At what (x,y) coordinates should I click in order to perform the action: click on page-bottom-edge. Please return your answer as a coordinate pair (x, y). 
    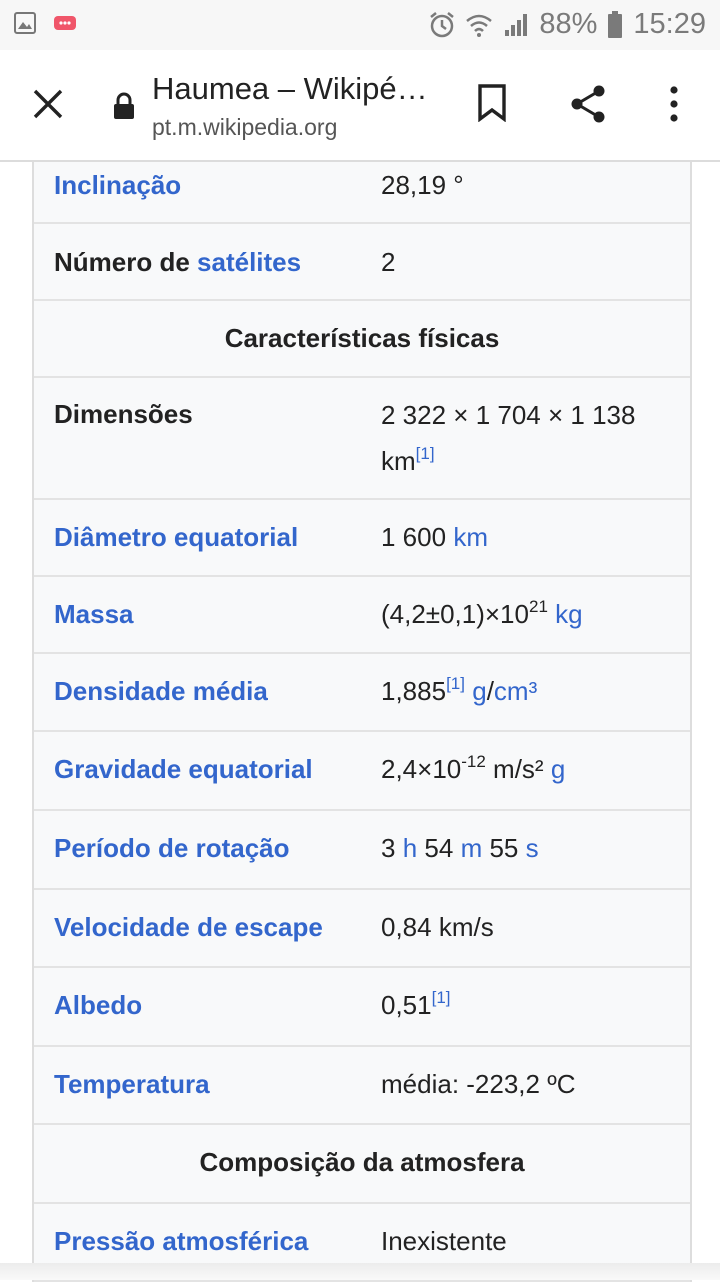
    Looking at the image, I should click on (360, 1271).